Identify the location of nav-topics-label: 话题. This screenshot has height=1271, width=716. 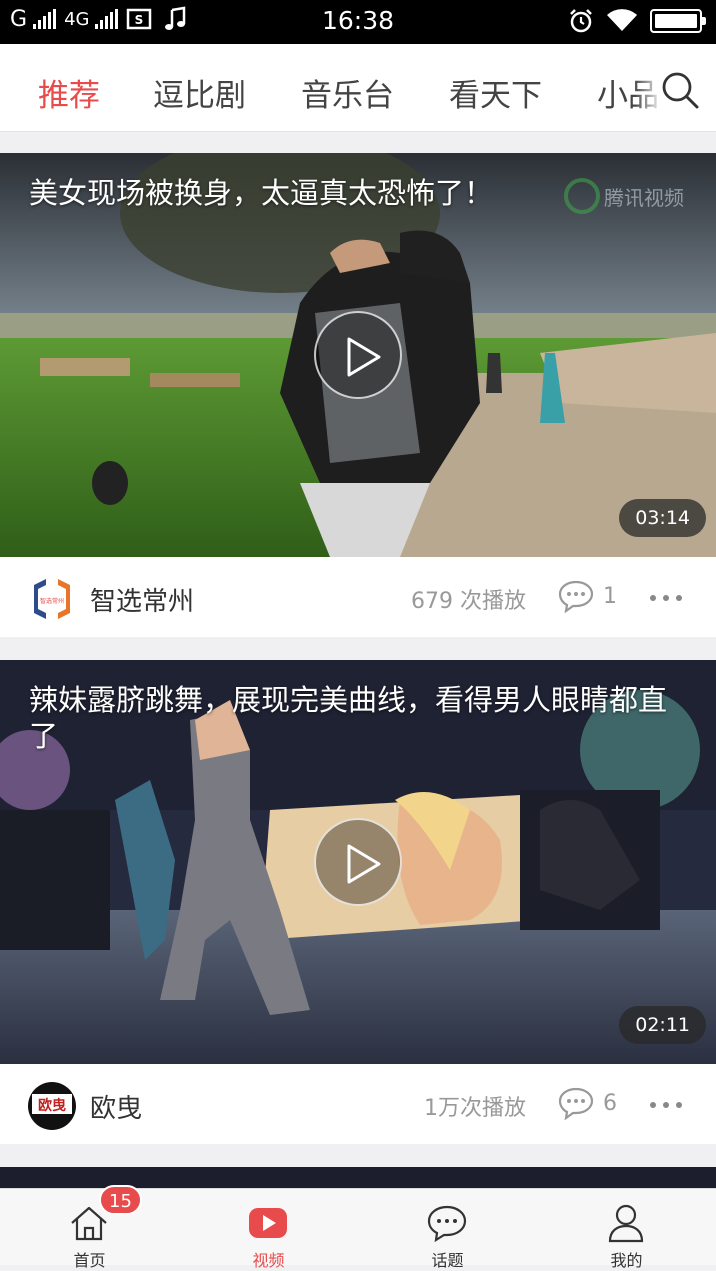
(447, 1260).